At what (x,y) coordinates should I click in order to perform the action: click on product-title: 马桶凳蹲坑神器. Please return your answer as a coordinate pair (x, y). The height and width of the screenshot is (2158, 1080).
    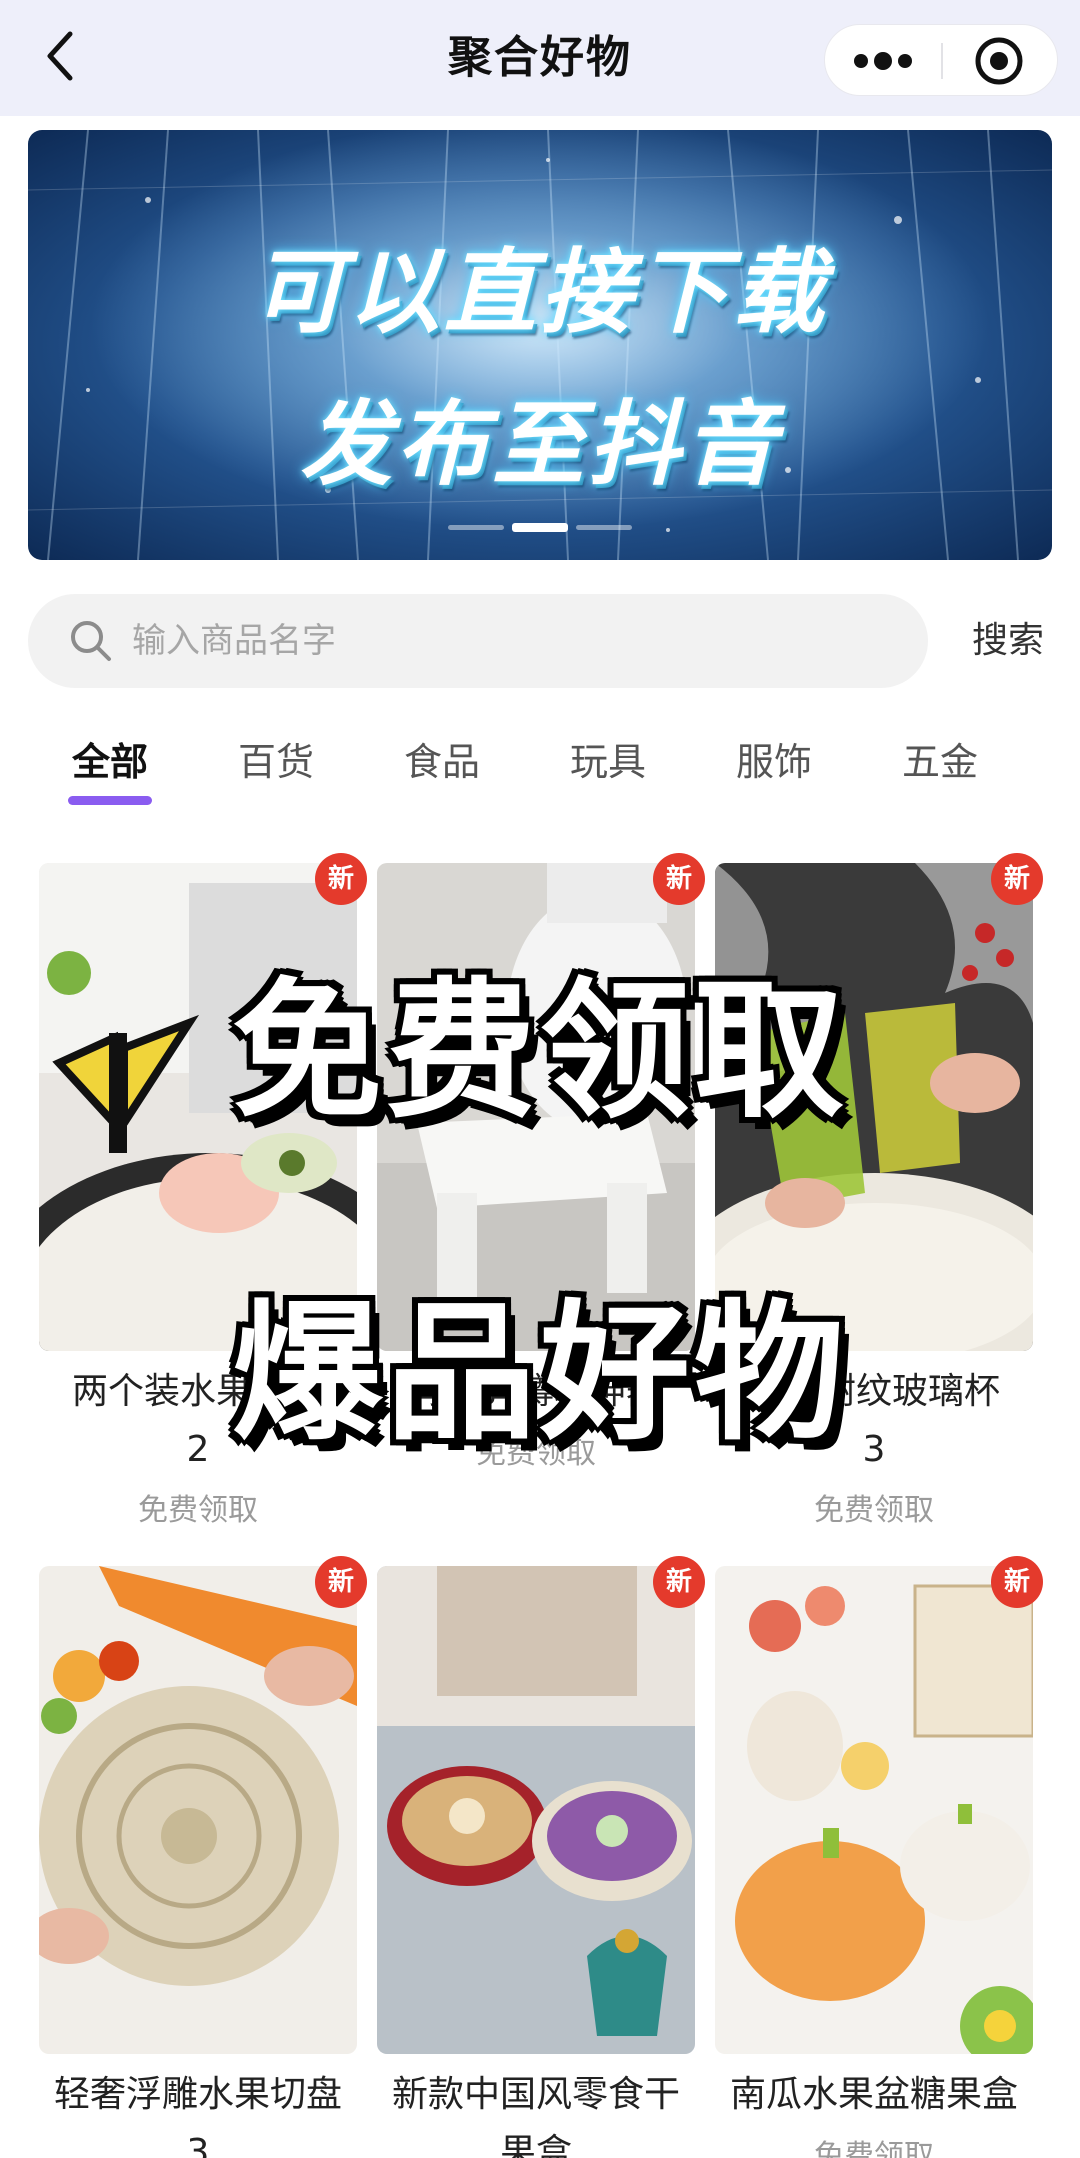
    Looking at the image, I should click on (536, 1392).